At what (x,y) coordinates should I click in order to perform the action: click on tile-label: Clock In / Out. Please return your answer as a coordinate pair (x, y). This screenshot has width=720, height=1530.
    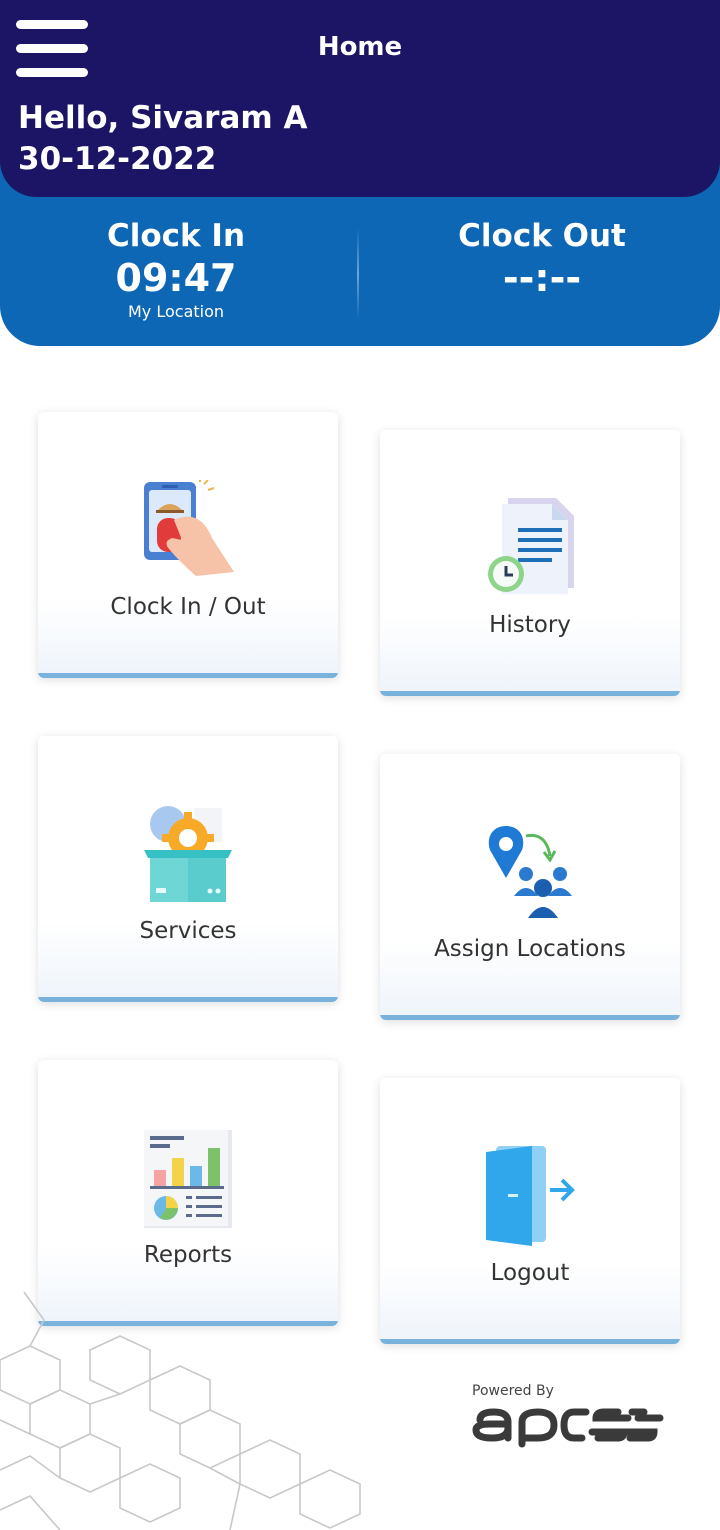
    Looking at the image, I should click on (188, 607).